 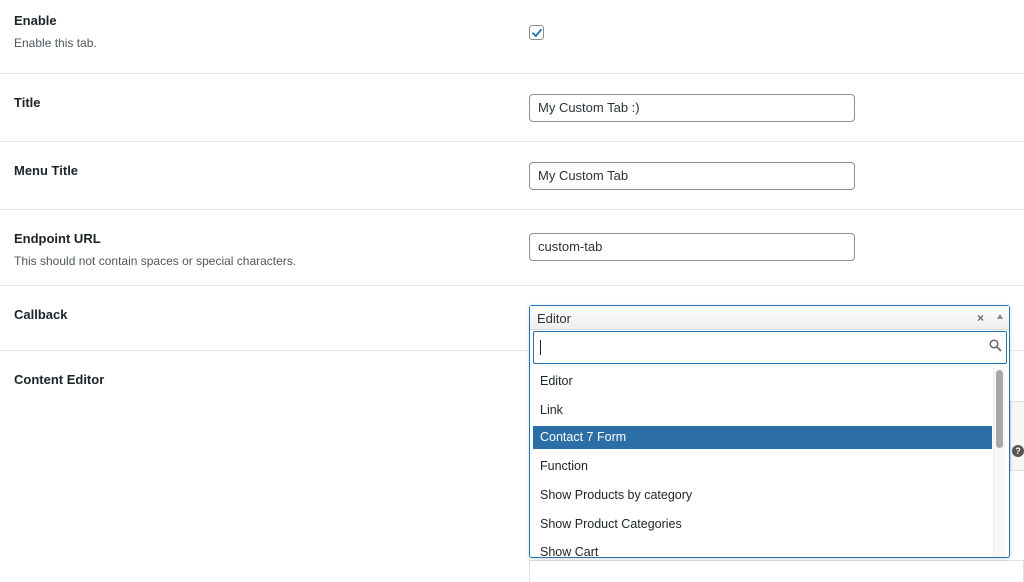 What do you see at coordinates (540, 347) in the screenshot?
I see `text-caret` at bounding box center [540, 347].